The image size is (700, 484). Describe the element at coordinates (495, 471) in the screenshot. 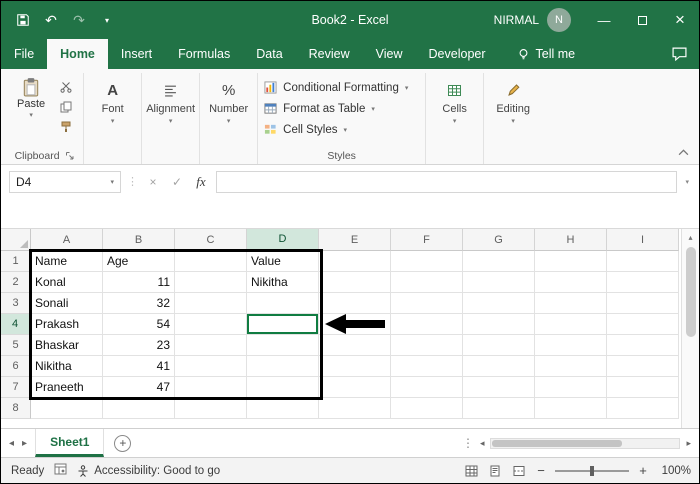

I see `page-layout-view-button` at that location.